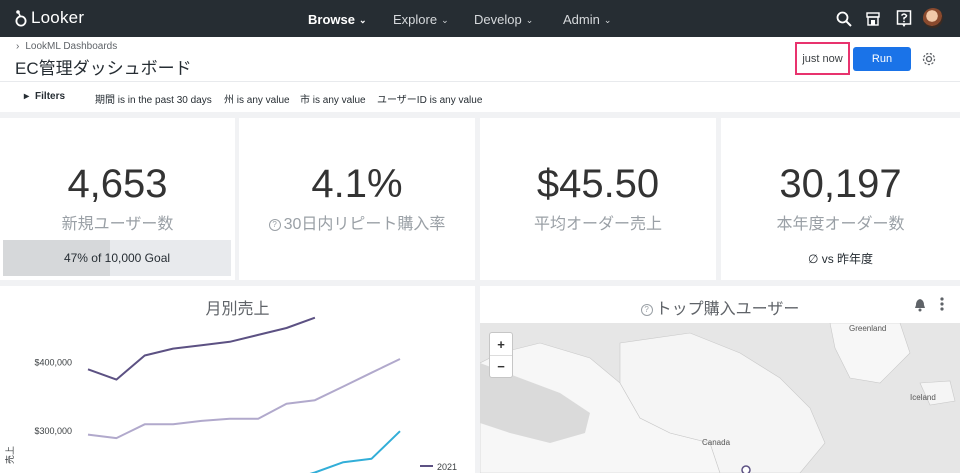  Describe the element at coordinates (71, 46) in the screenshot. I see `breadcrumb-label: LookML Dashboards` at that location.